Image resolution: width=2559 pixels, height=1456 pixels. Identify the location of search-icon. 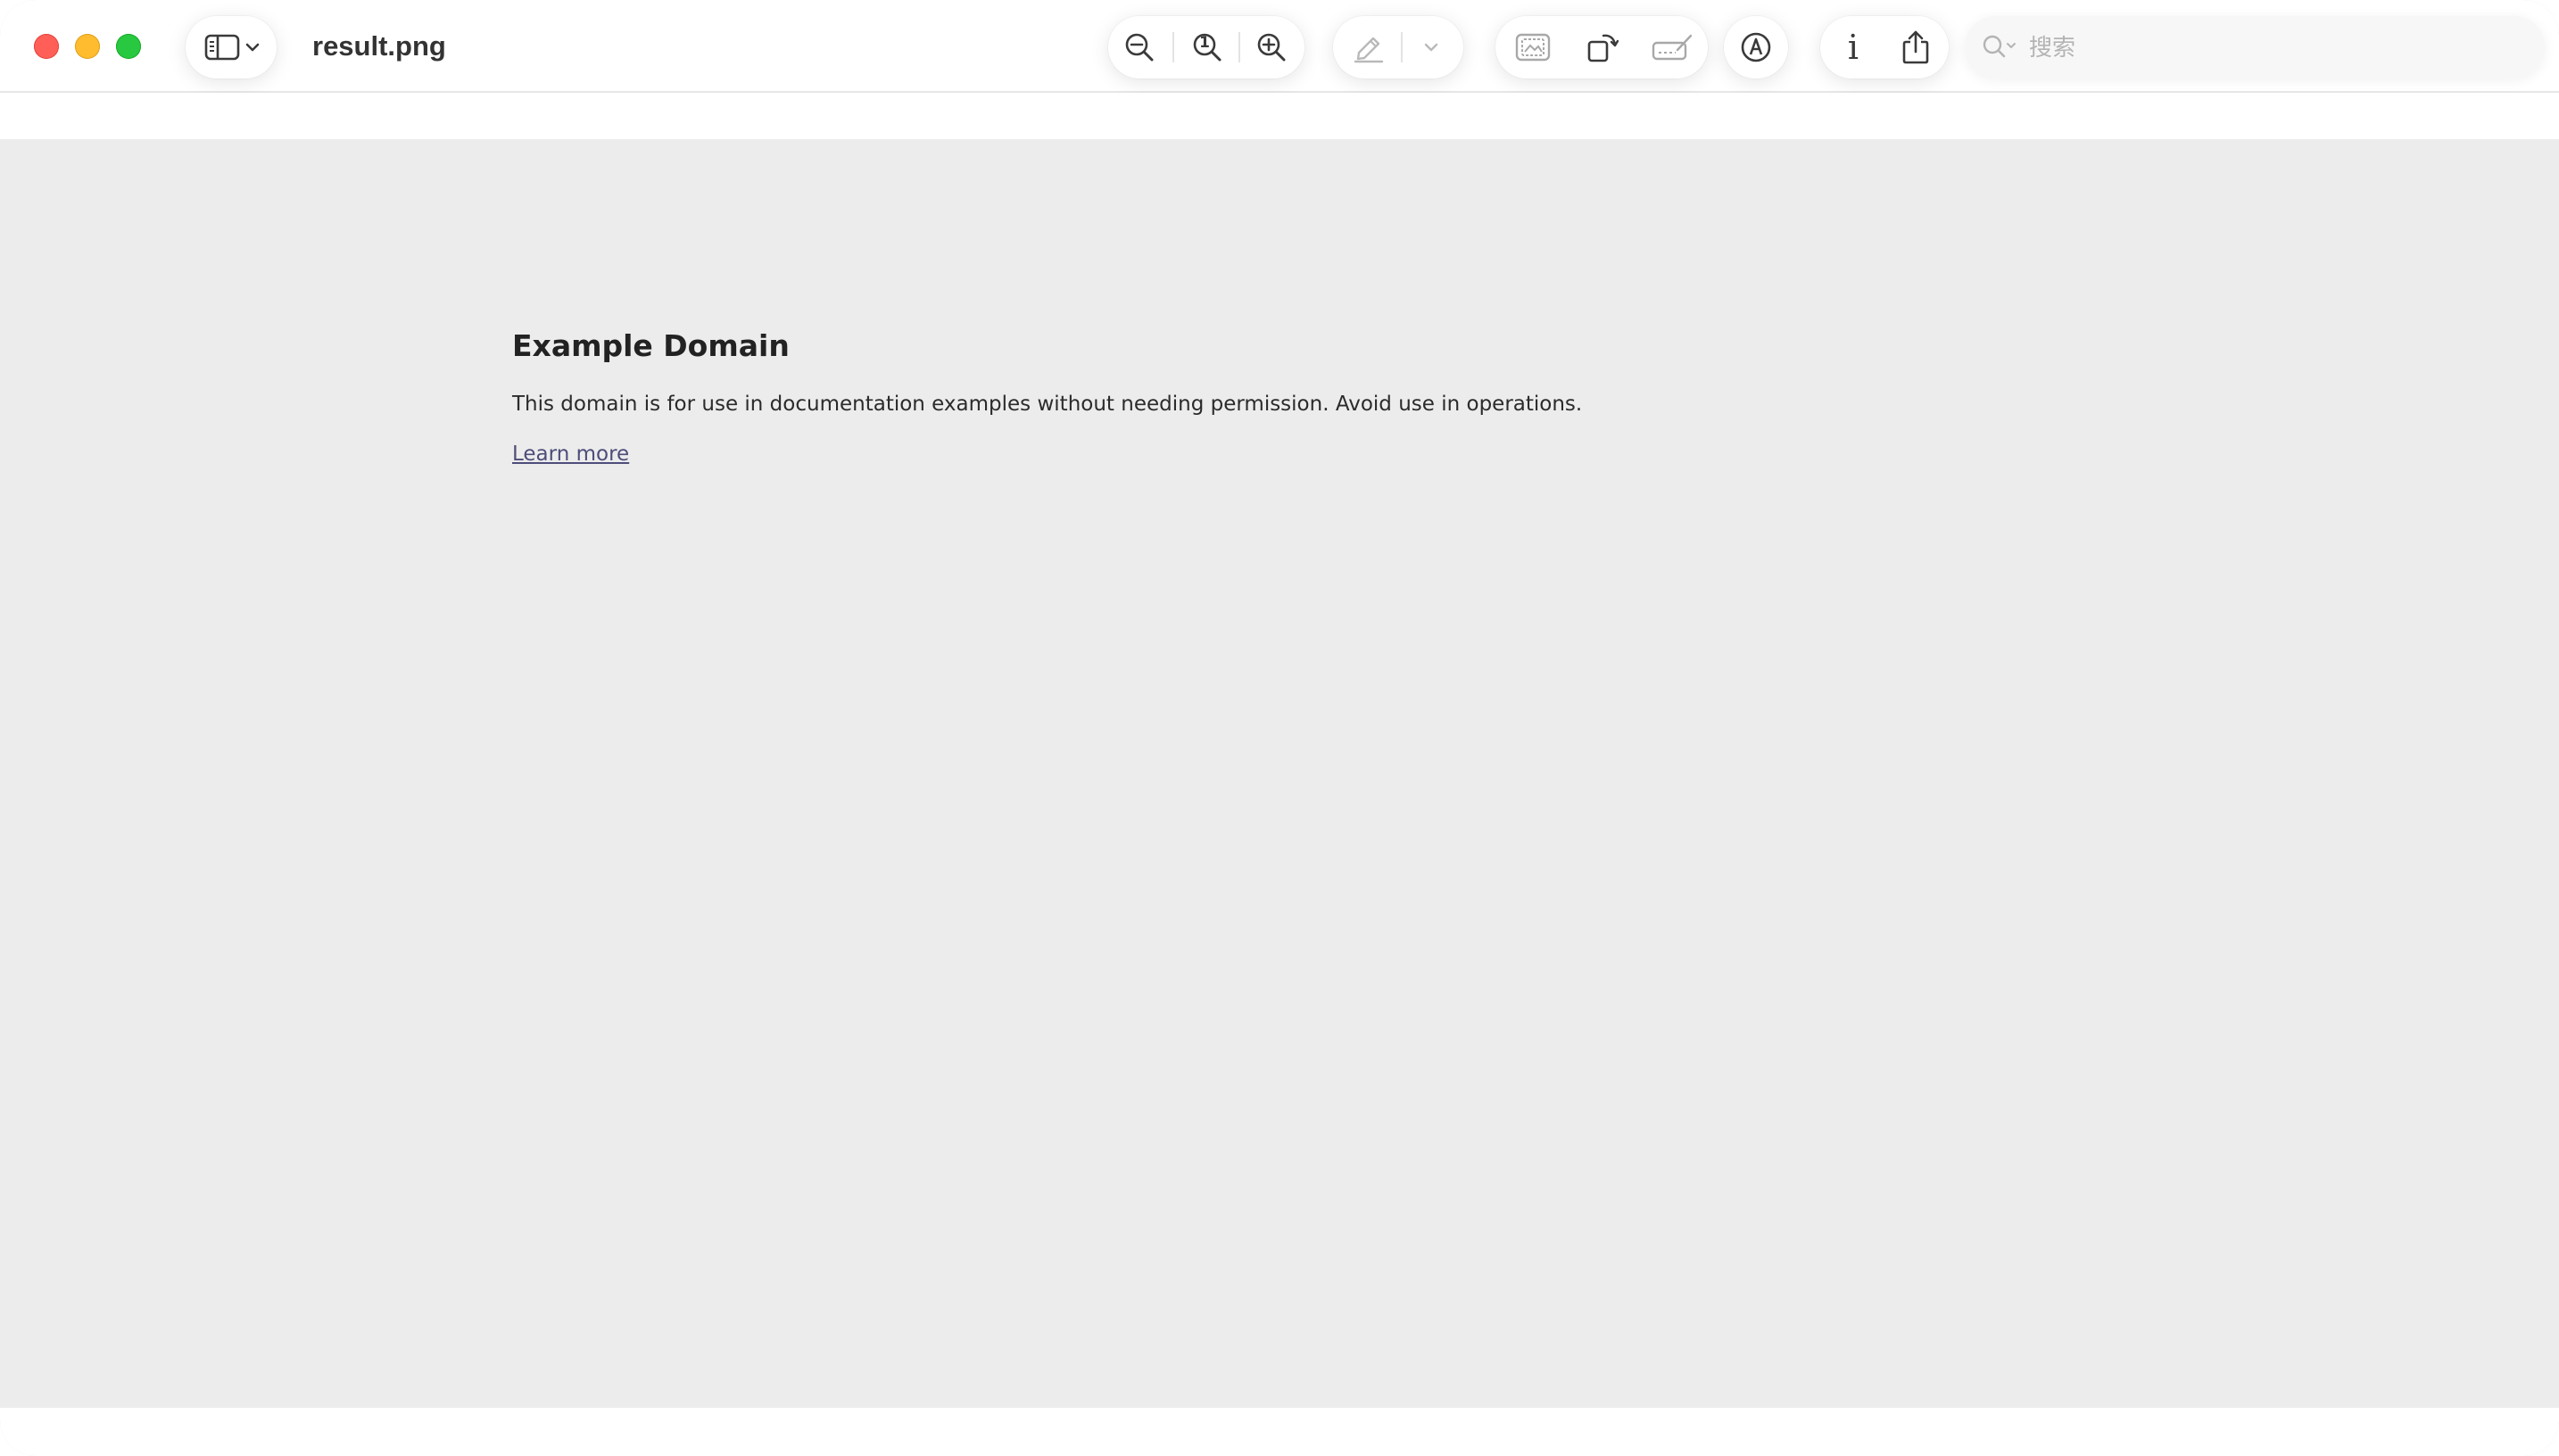
(2000, 49).